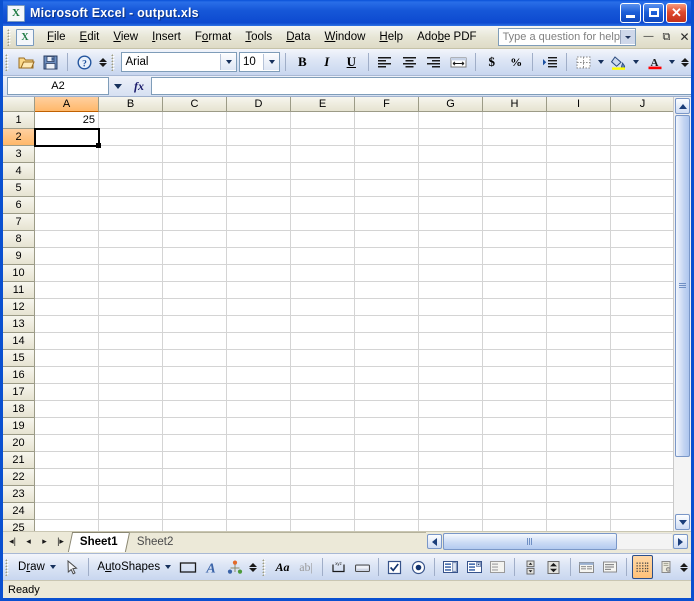 This screenshot has width=694, height=601. Describe the element at coordinates (387, 273) in the screenshot. I see `cell-F10` at that location.